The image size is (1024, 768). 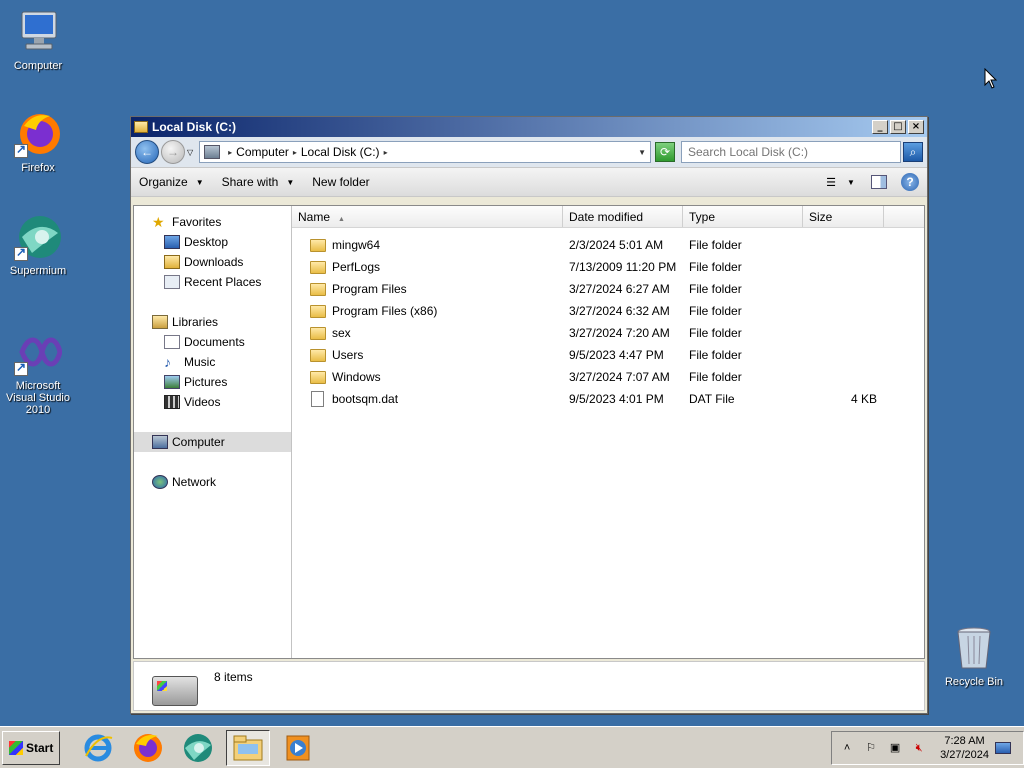 I want to click on column-label: Name, so click(x=314, y=217).